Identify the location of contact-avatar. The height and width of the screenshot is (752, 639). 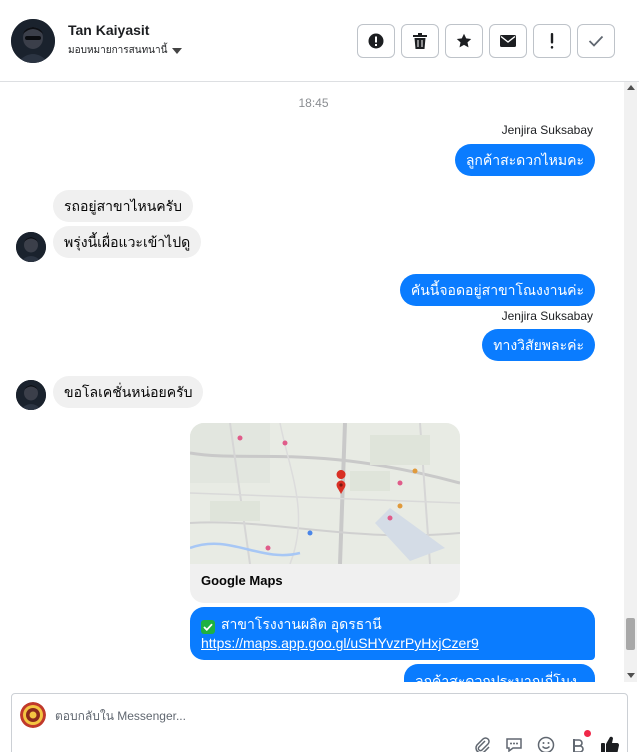
(33, 41).